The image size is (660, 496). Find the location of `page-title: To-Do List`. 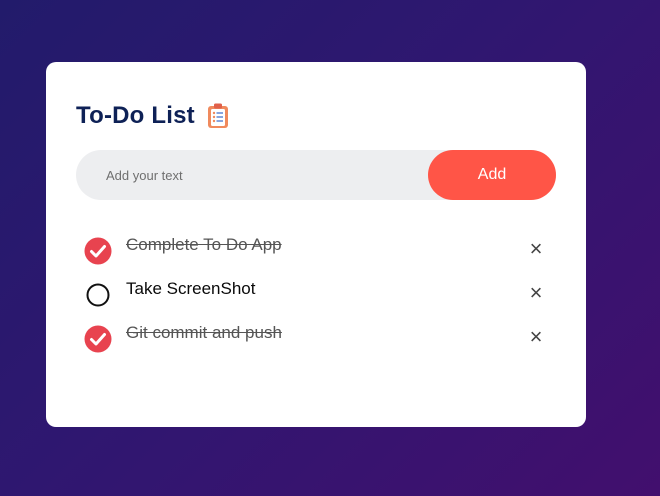

page-title: To-Do List is located at coordinates (135, 115).